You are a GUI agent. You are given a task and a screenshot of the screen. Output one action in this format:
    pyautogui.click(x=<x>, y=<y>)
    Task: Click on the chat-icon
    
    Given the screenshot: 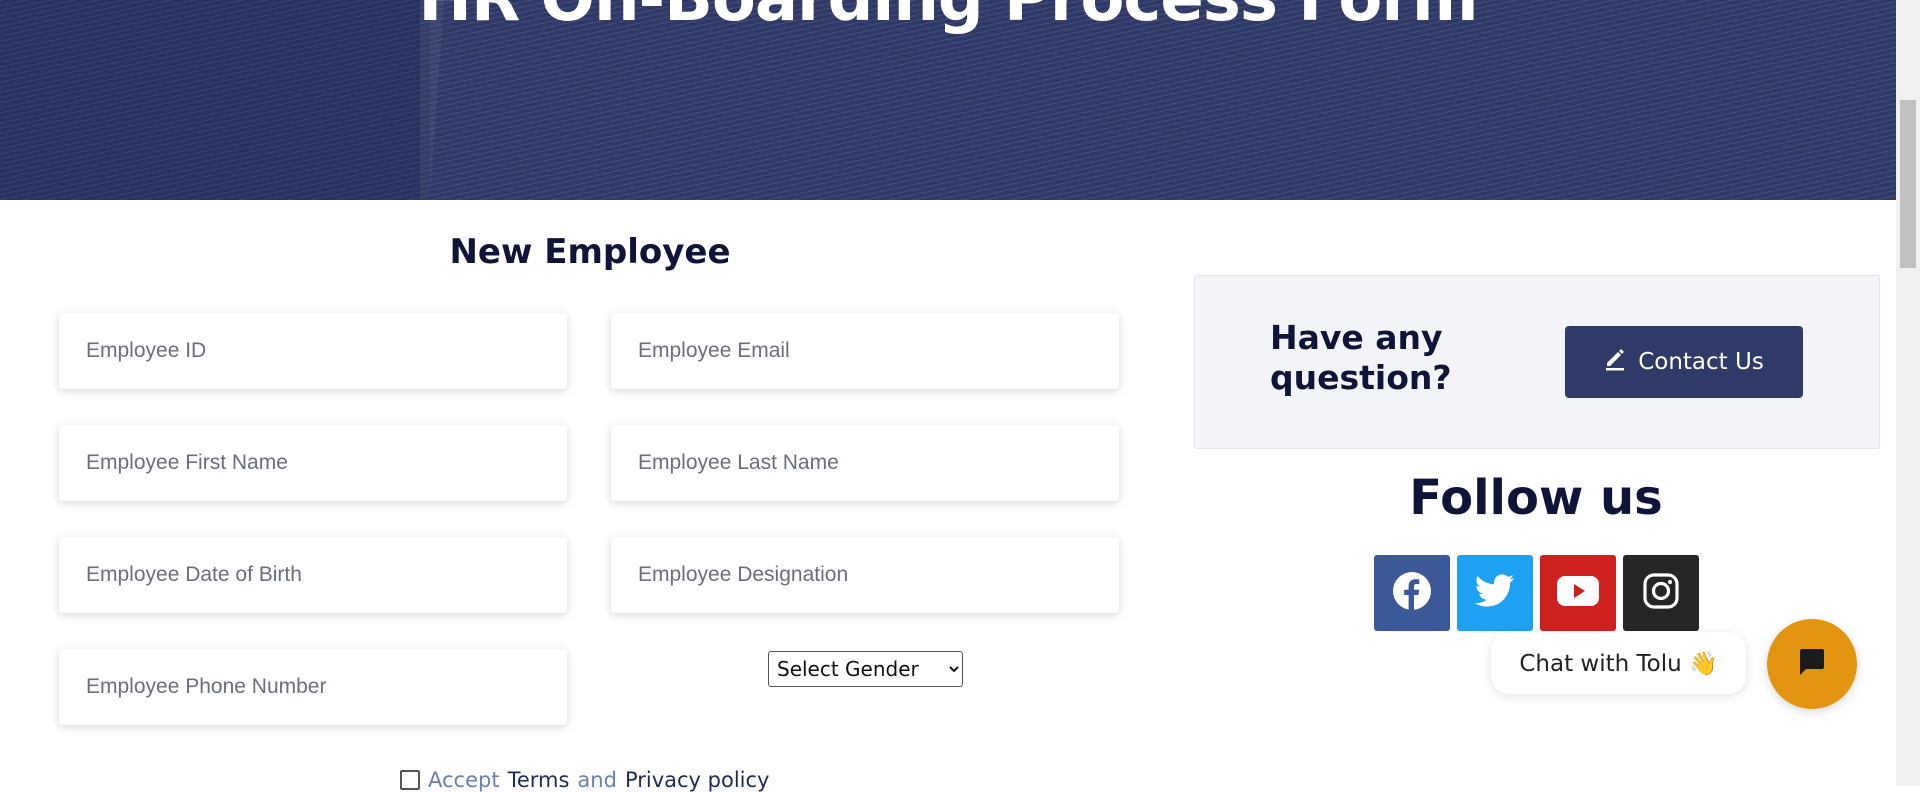 What is the action you would take?
    pyautogui.click(x=1812, y=664)
    